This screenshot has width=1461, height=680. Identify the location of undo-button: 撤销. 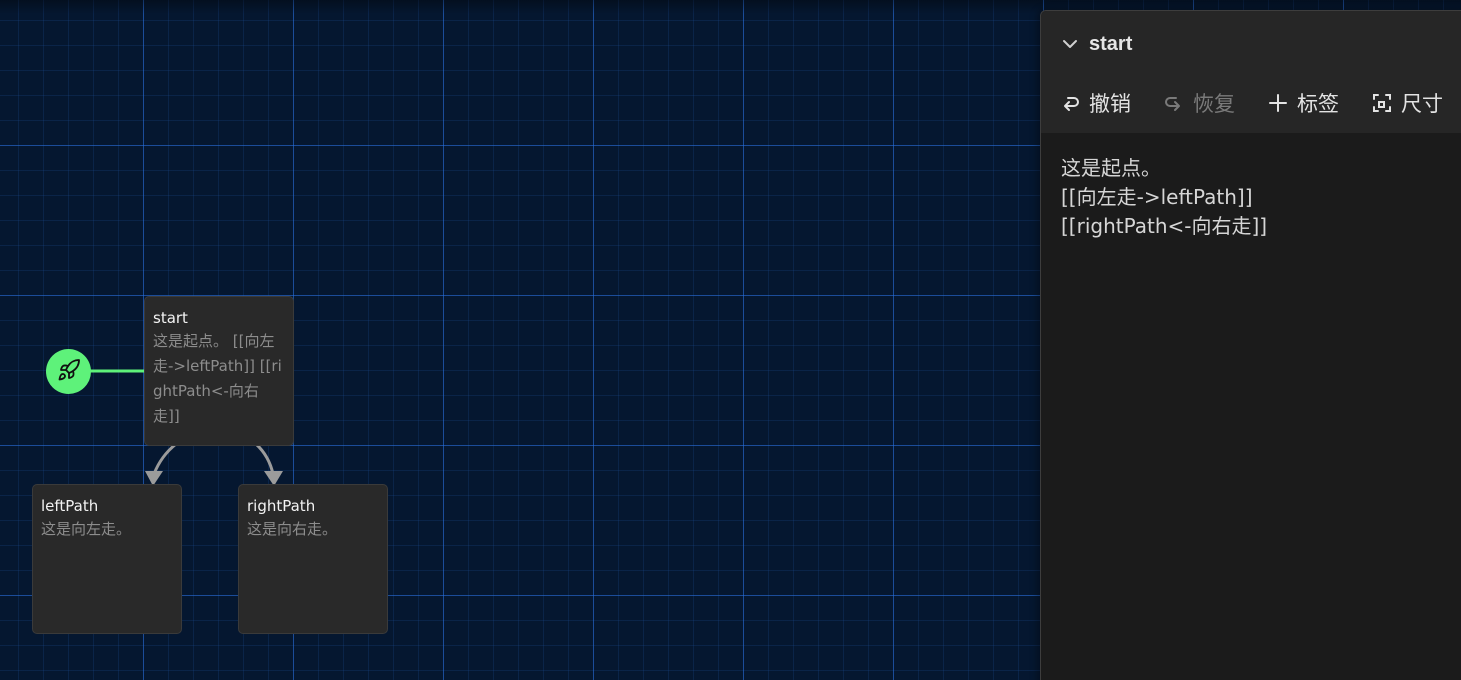
(1095, 103).